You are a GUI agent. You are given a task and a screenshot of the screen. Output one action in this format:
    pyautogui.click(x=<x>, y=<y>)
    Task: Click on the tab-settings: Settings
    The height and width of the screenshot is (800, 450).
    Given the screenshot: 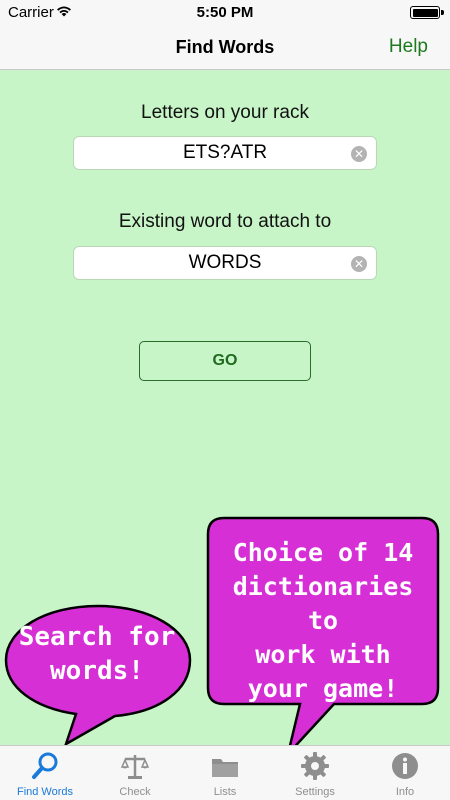 What is the action you would take?
    pyautogui.click(x=315, y=773)
    